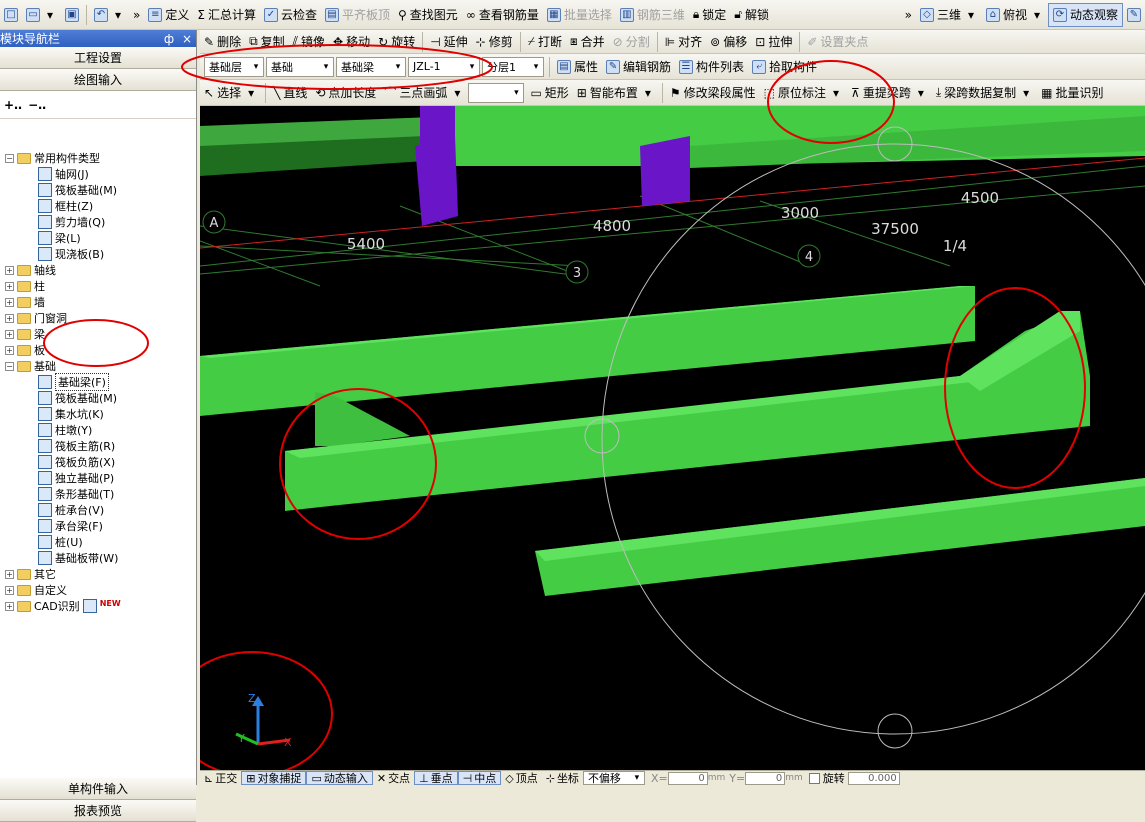 The image size is (1145, 822). I want to click on object-snap-toggle: ⊞ 对象捕捉, so click(274, 778).